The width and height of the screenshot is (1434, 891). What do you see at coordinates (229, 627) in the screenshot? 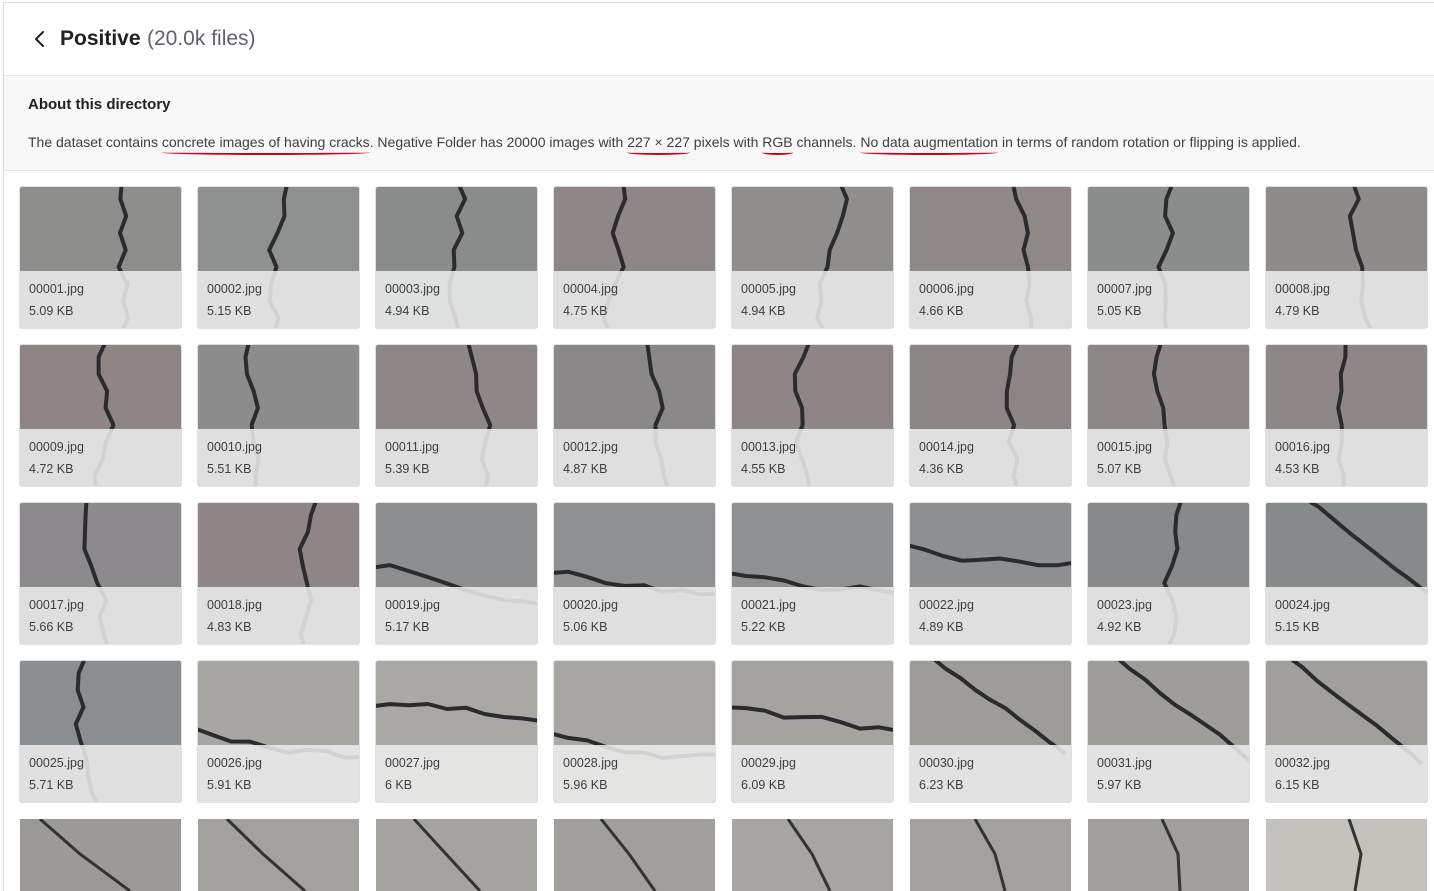
I see `file-size: 4.83 KB` at bounding box center [229, 627].